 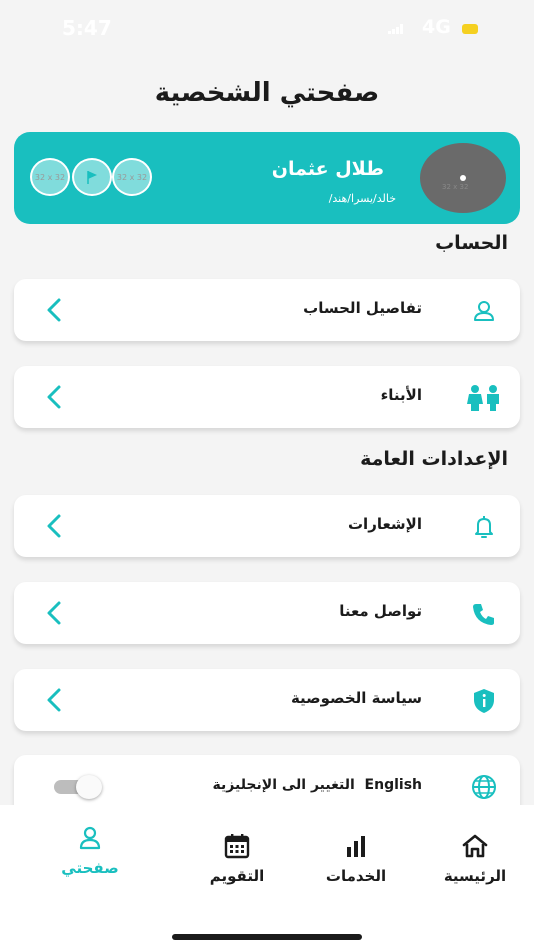 I want to click on nav-home-label: الرئيسية, so click(x=475, y=876).